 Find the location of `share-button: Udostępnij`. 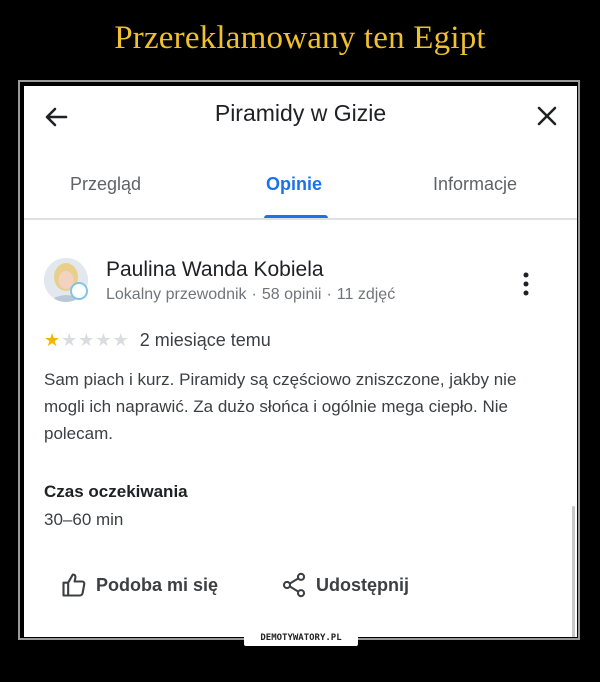

share-button: Udostępnij is located at coordinates (344, 585).